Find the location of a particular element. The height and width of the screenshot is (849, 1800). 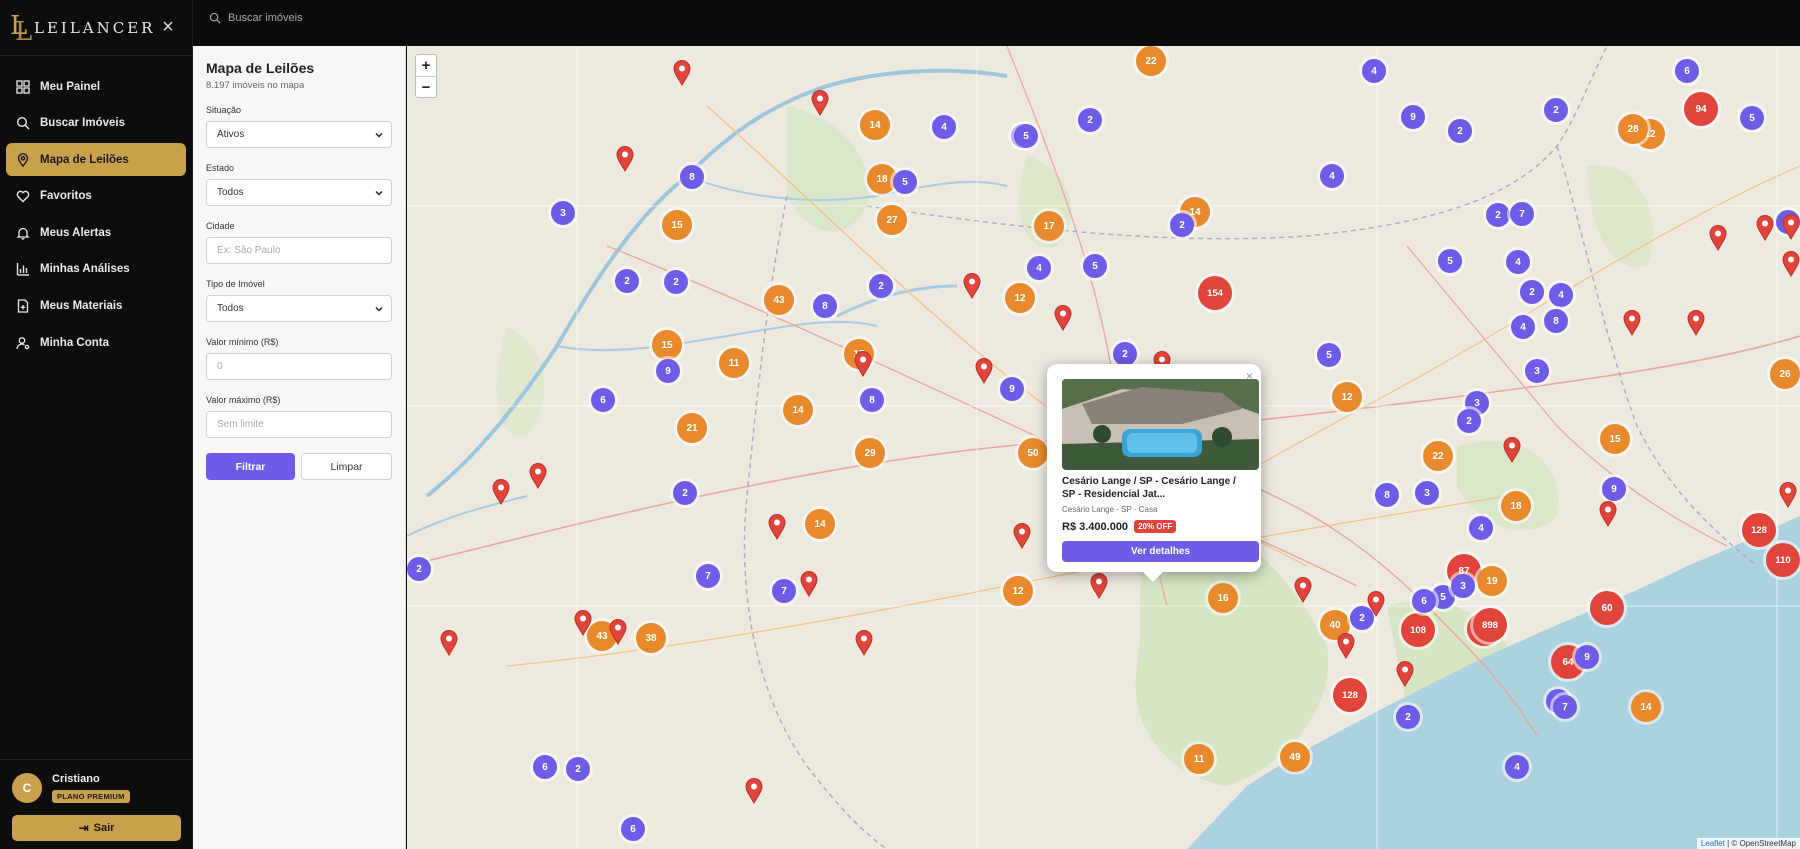

cluster-marker: 49 is located at coordinates (1295, 757).